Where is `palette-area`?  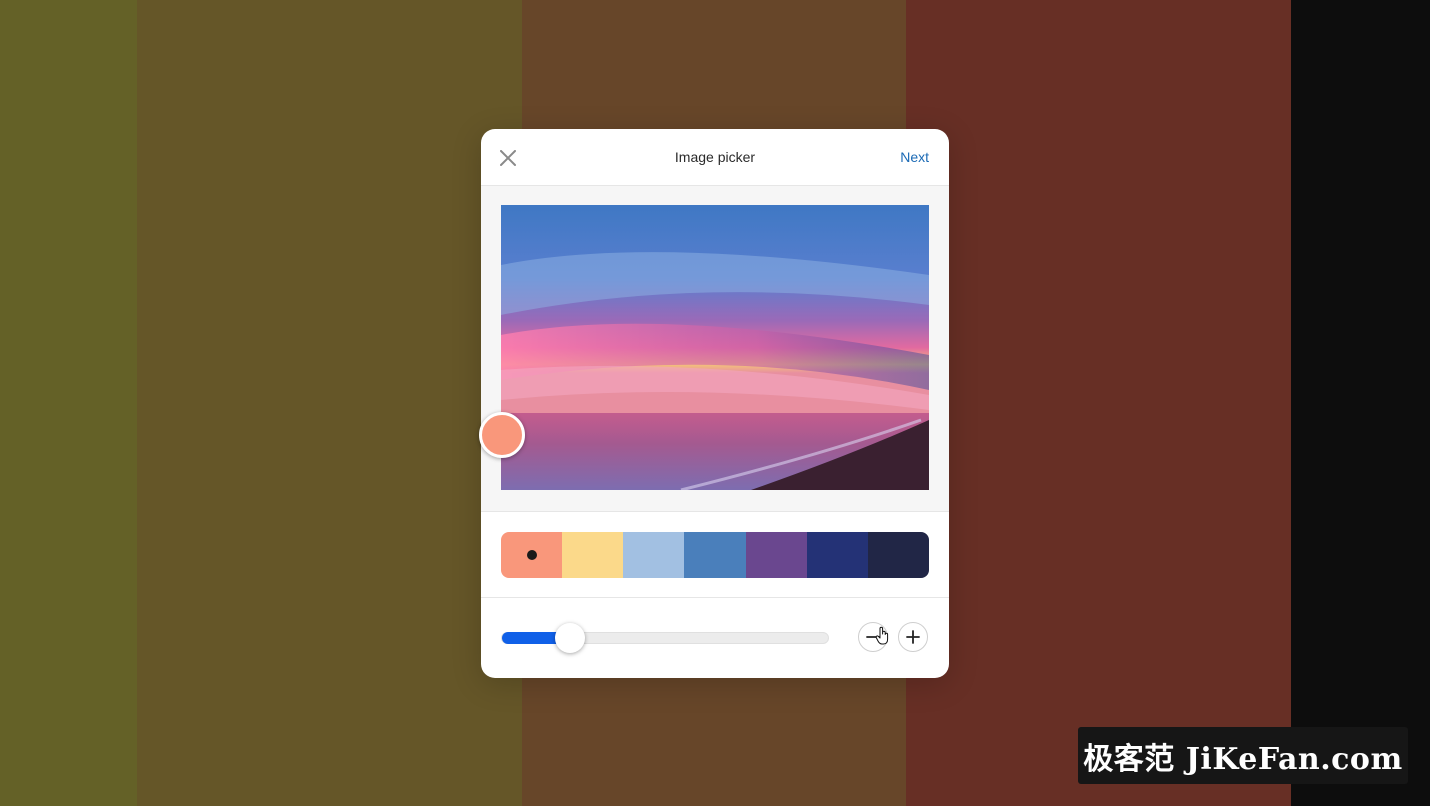 palette-area is located at coordinates (715, 555).